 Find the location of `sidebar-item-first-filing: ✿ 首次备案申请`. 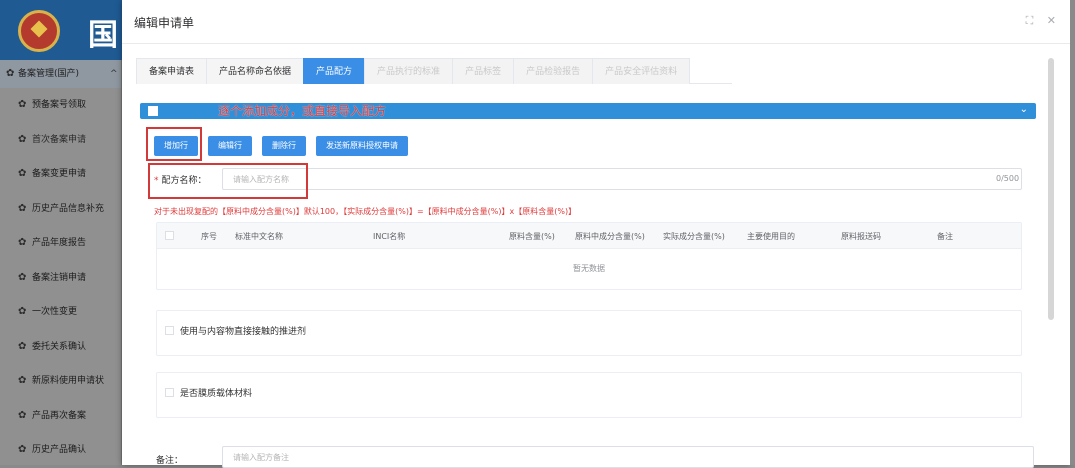

sidebar-item-first-filing: ✿ 首次备案申请 is located at coordinates (60, 140).